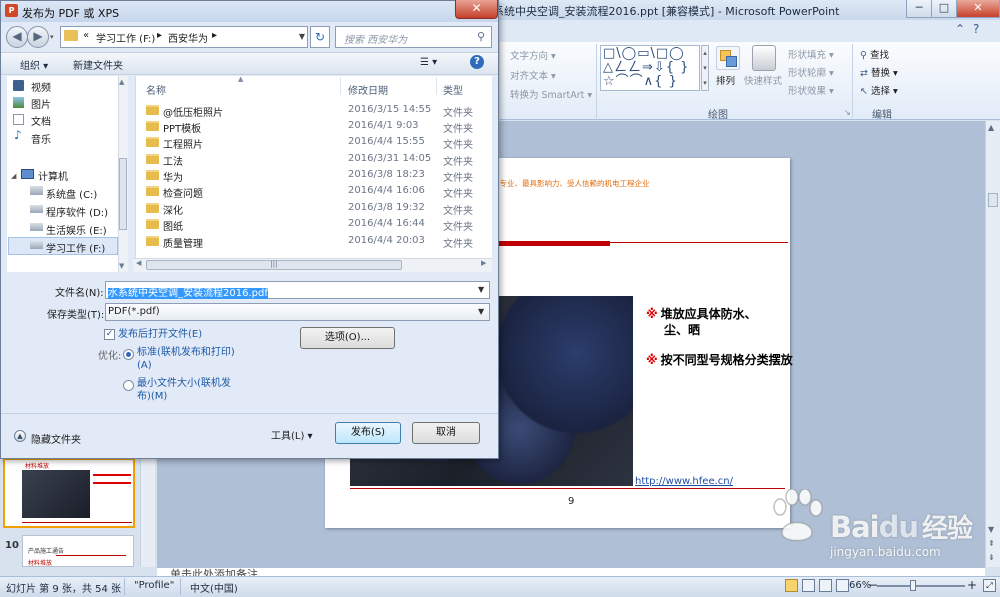  What do you see at coordinates (297, 290) in the screenshot?
I see `filename-input: 水系统中央空调_安装流程2016.pdf` at bounding box center [297, 290].